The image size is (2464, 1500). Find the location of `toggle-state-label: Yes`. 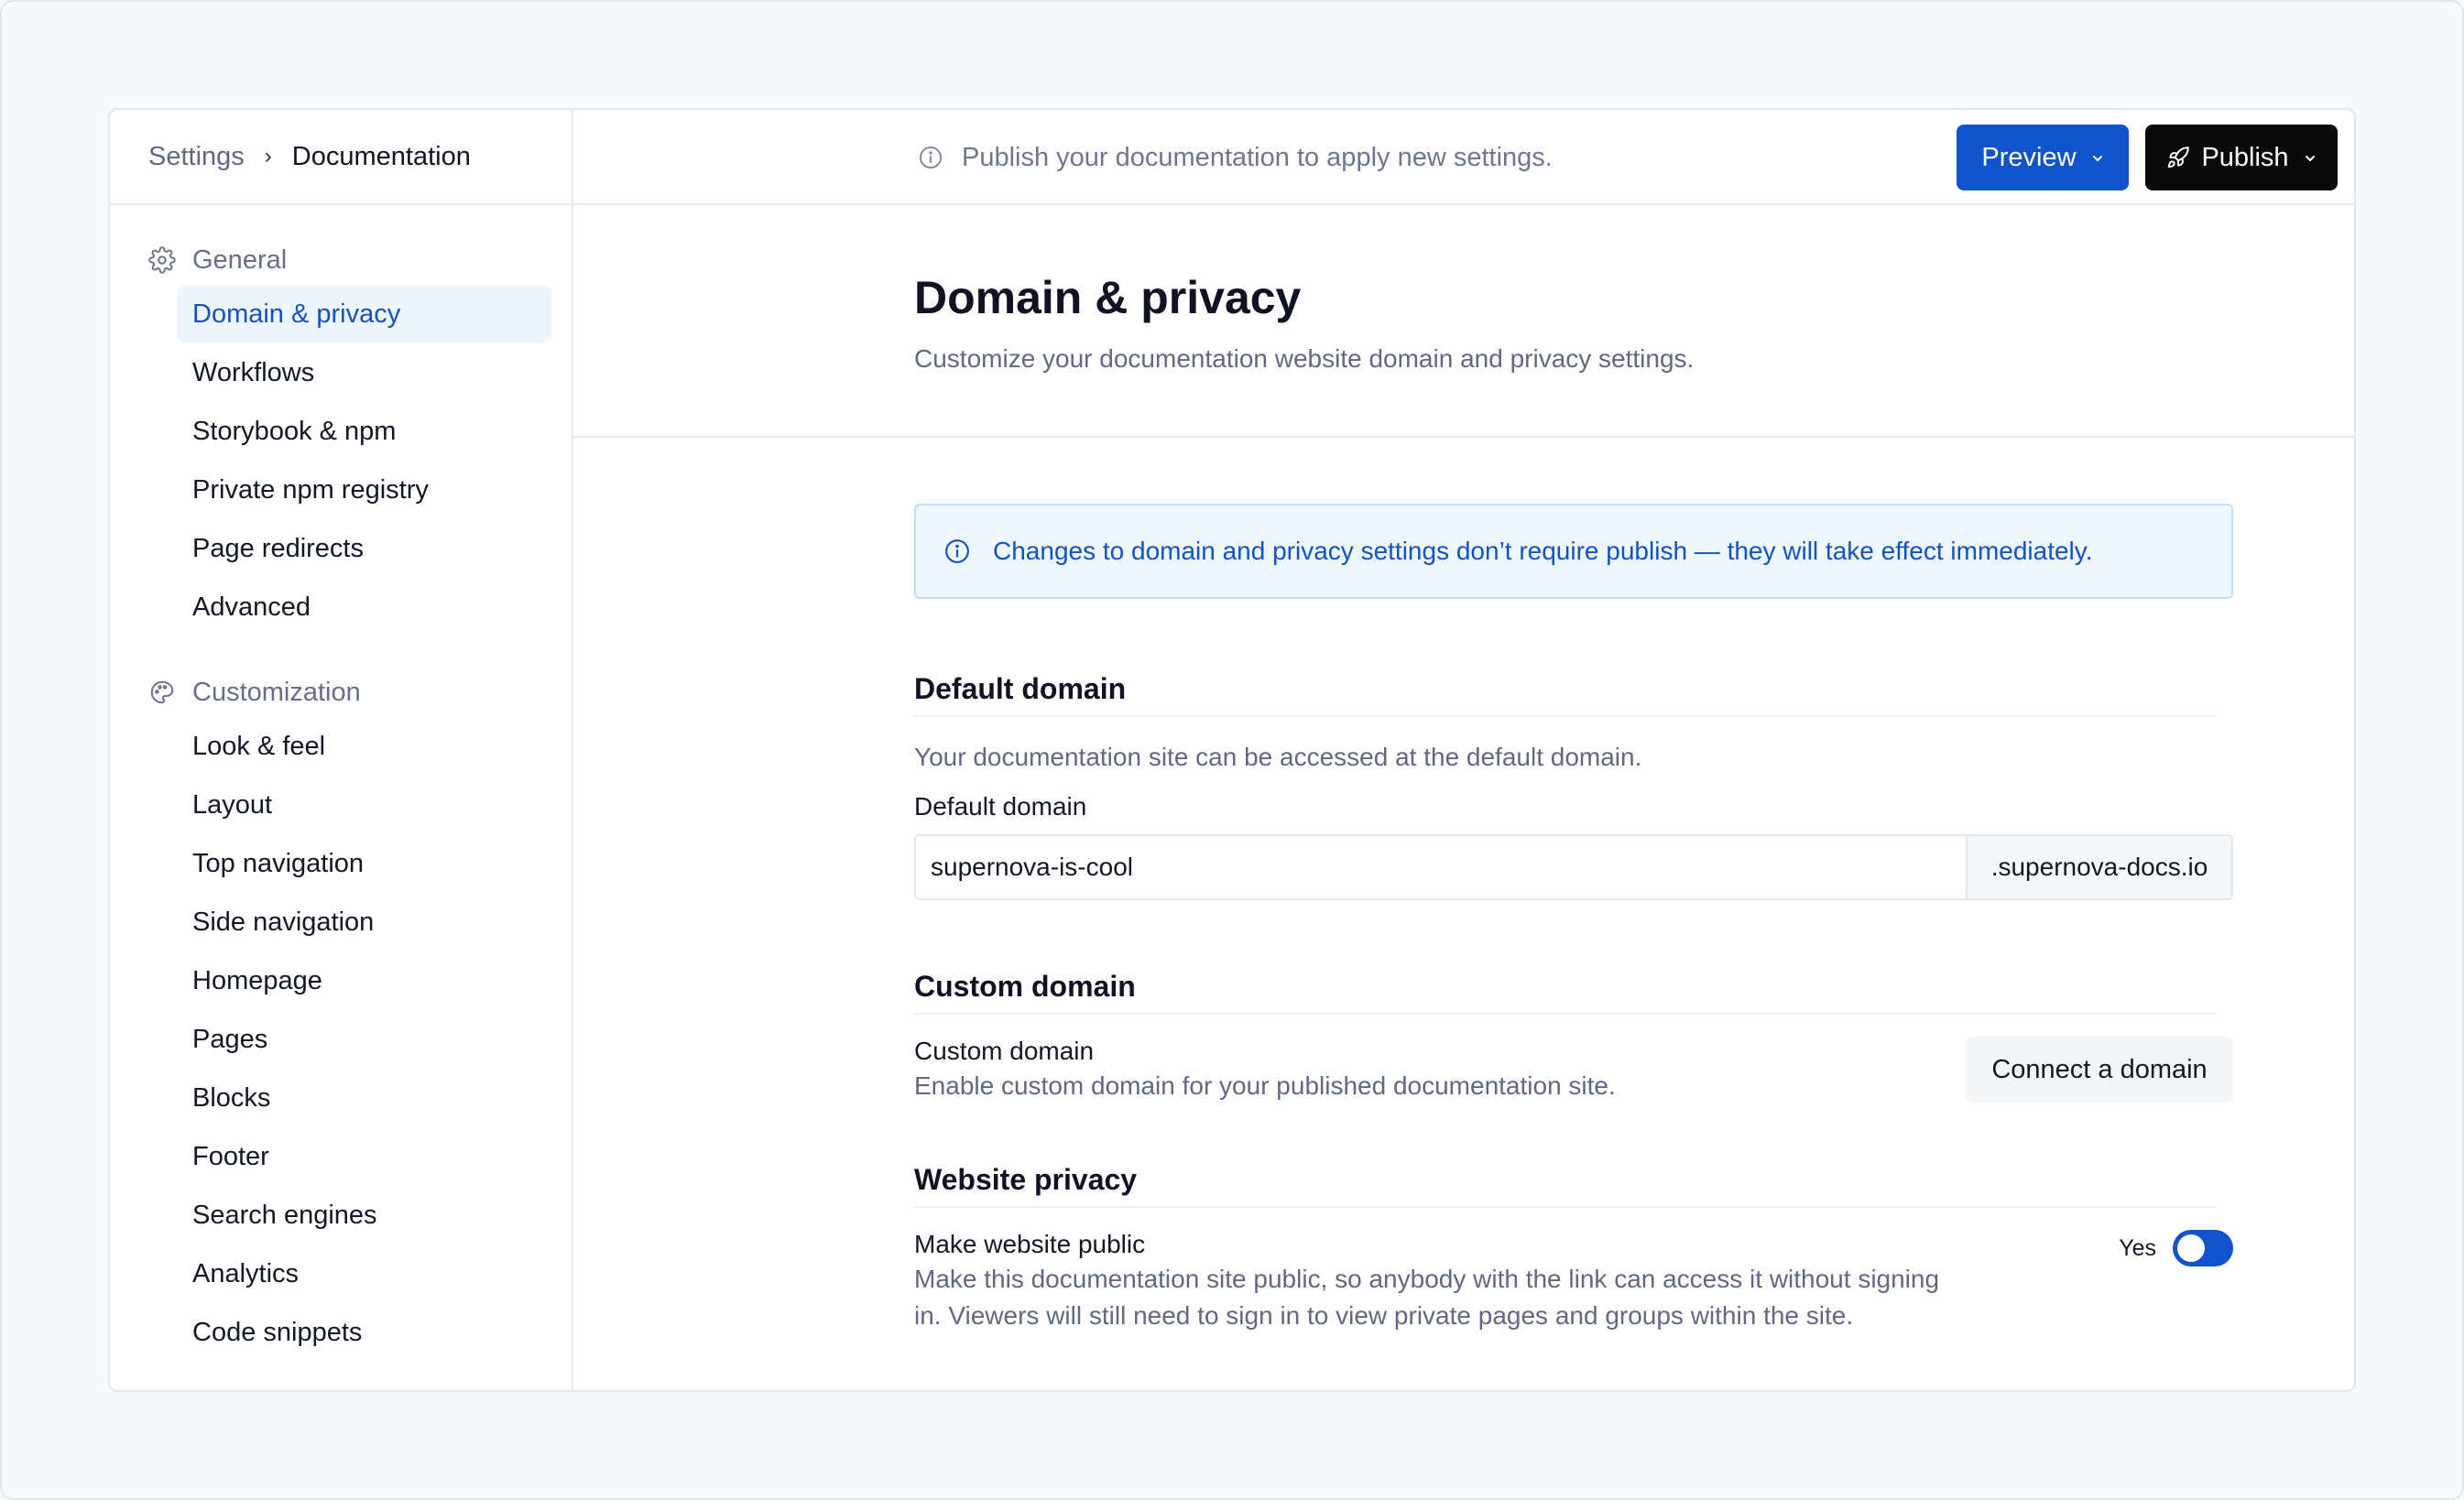

toggle-state-label: Yes is located at coordinates (2137, 1248).